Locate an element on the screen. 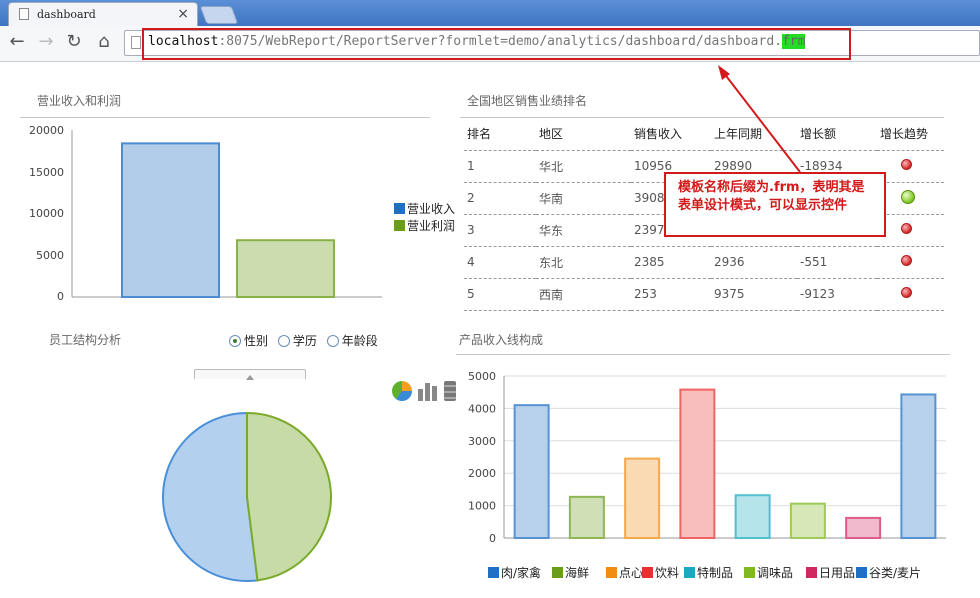 The image size is (980, 598). revenue-panel-title: 营业收入和利润 is located at coordinates (79, 101).